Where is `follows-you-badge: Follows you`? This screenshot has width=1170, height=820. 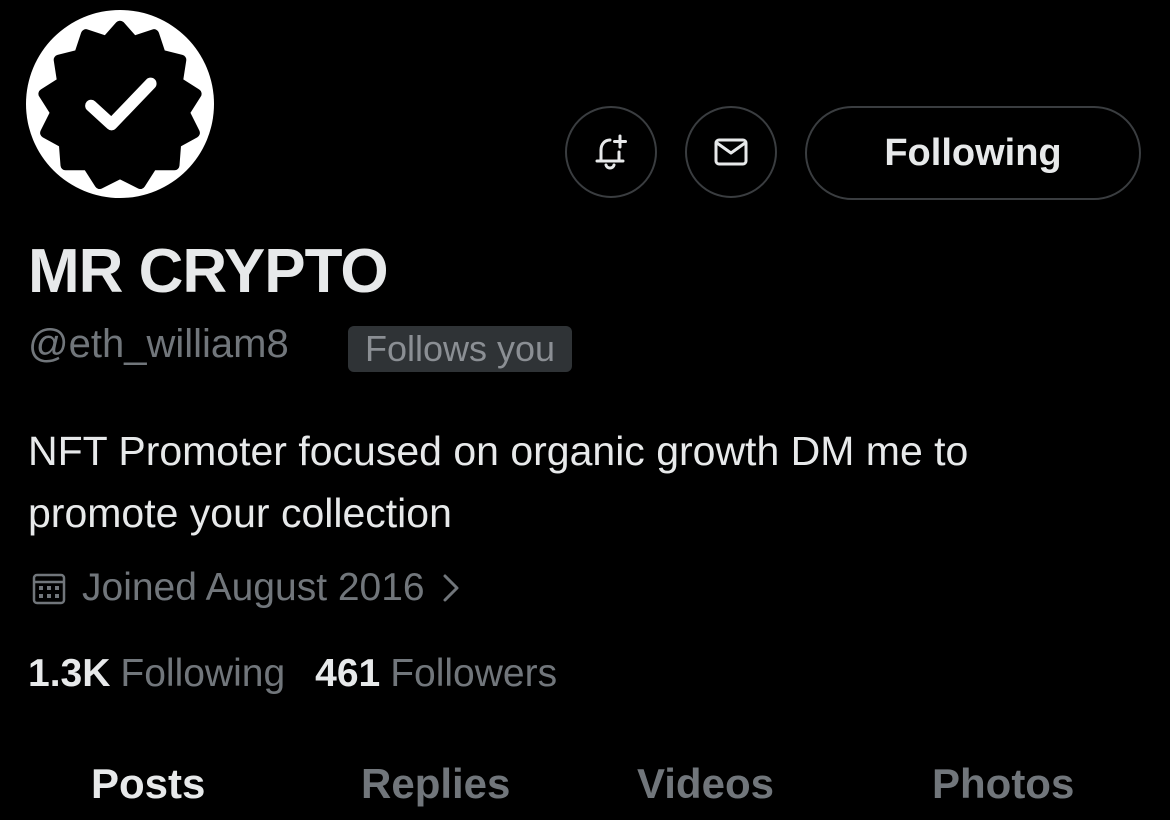 follows-you-badge: Follows you is located at coordinates (460, 349).